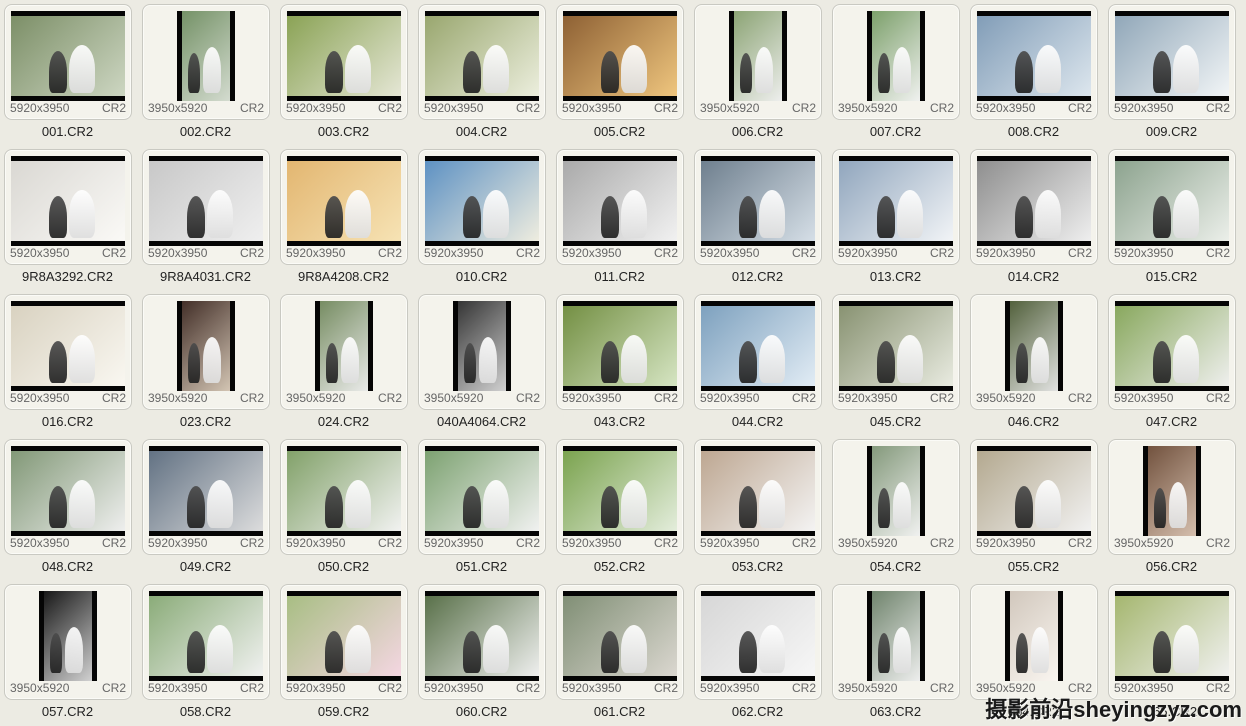 The width and height of the screenshot is (1246, 726). What do you see at coordinates (895, 712) in the screenshot?
I see `file-name: 063.CR2` at bounding box center [895, 712].